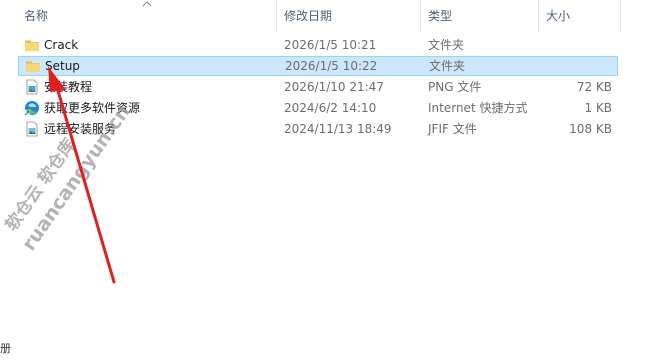 Image resolution: width=670 pixels, height=360 pixels. I want to click on column-header-type: 类型, so click(480, 16).